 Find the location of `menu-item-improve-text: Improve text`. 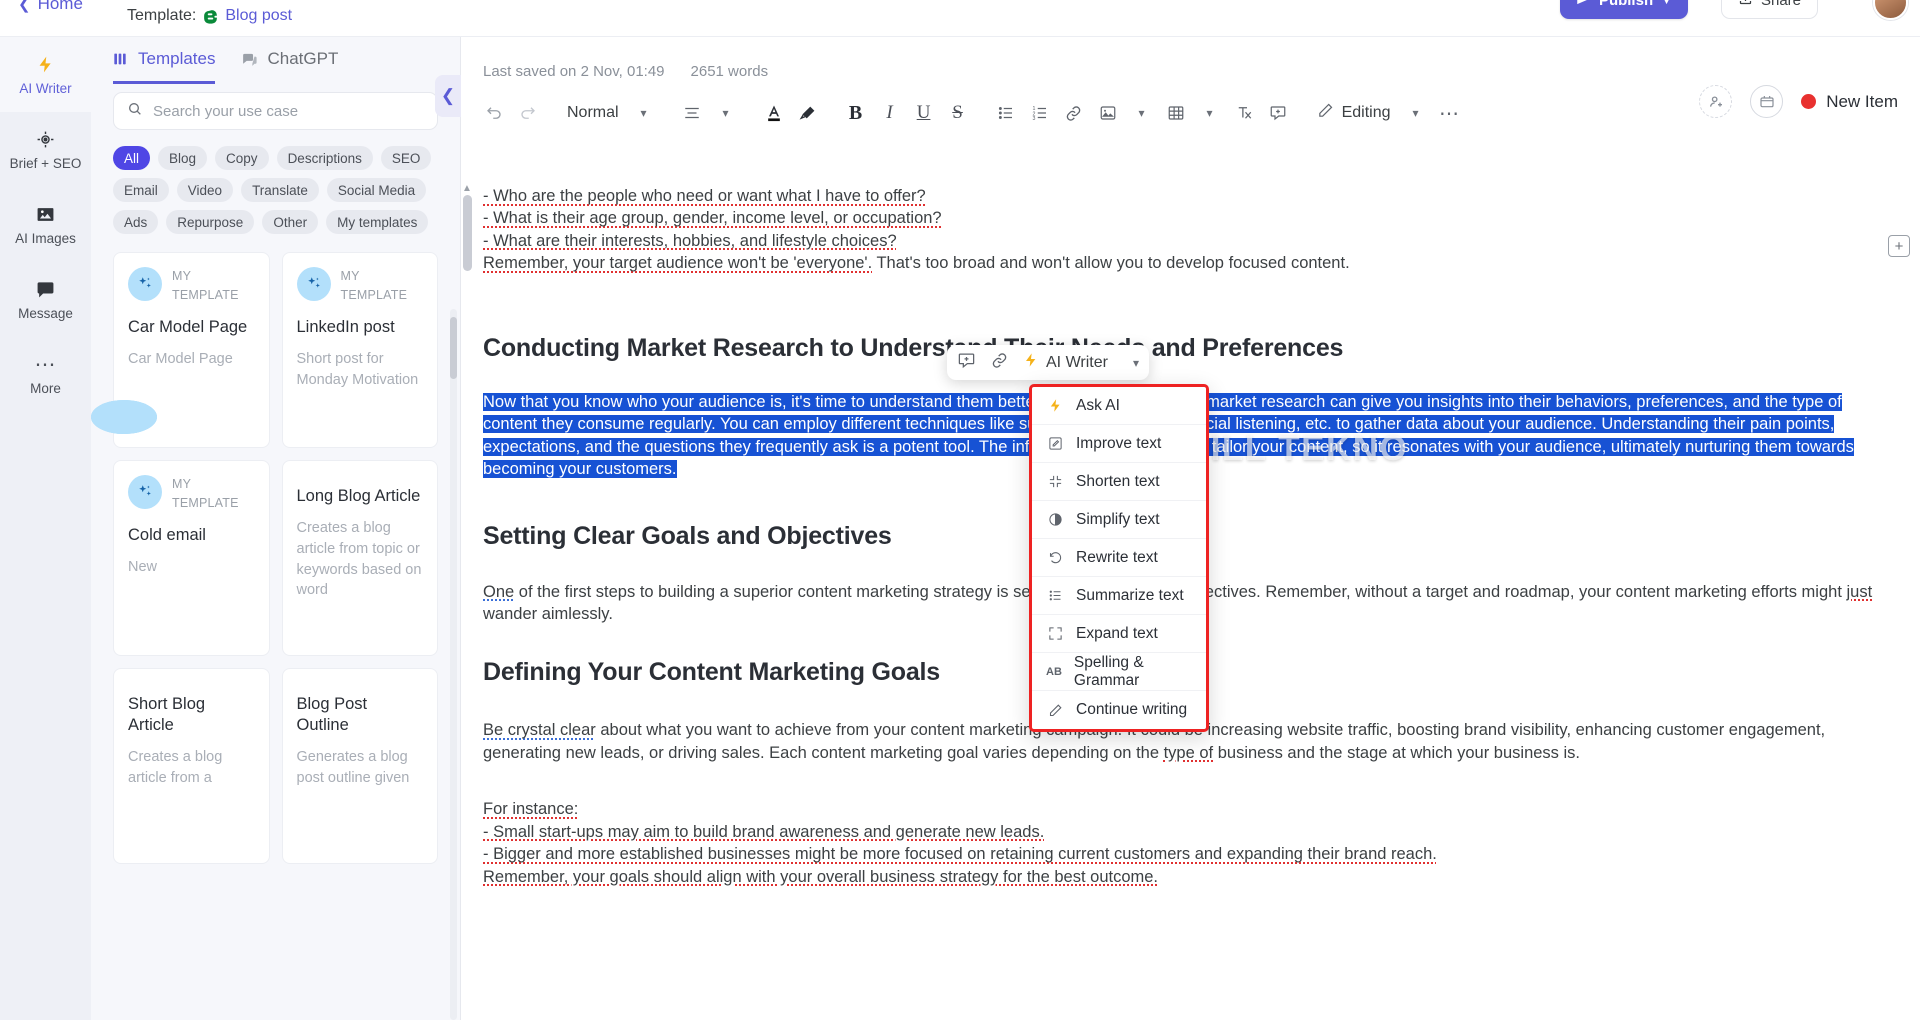

menu-item-improve-text: Improve text is located at coordinates (1119, 444).